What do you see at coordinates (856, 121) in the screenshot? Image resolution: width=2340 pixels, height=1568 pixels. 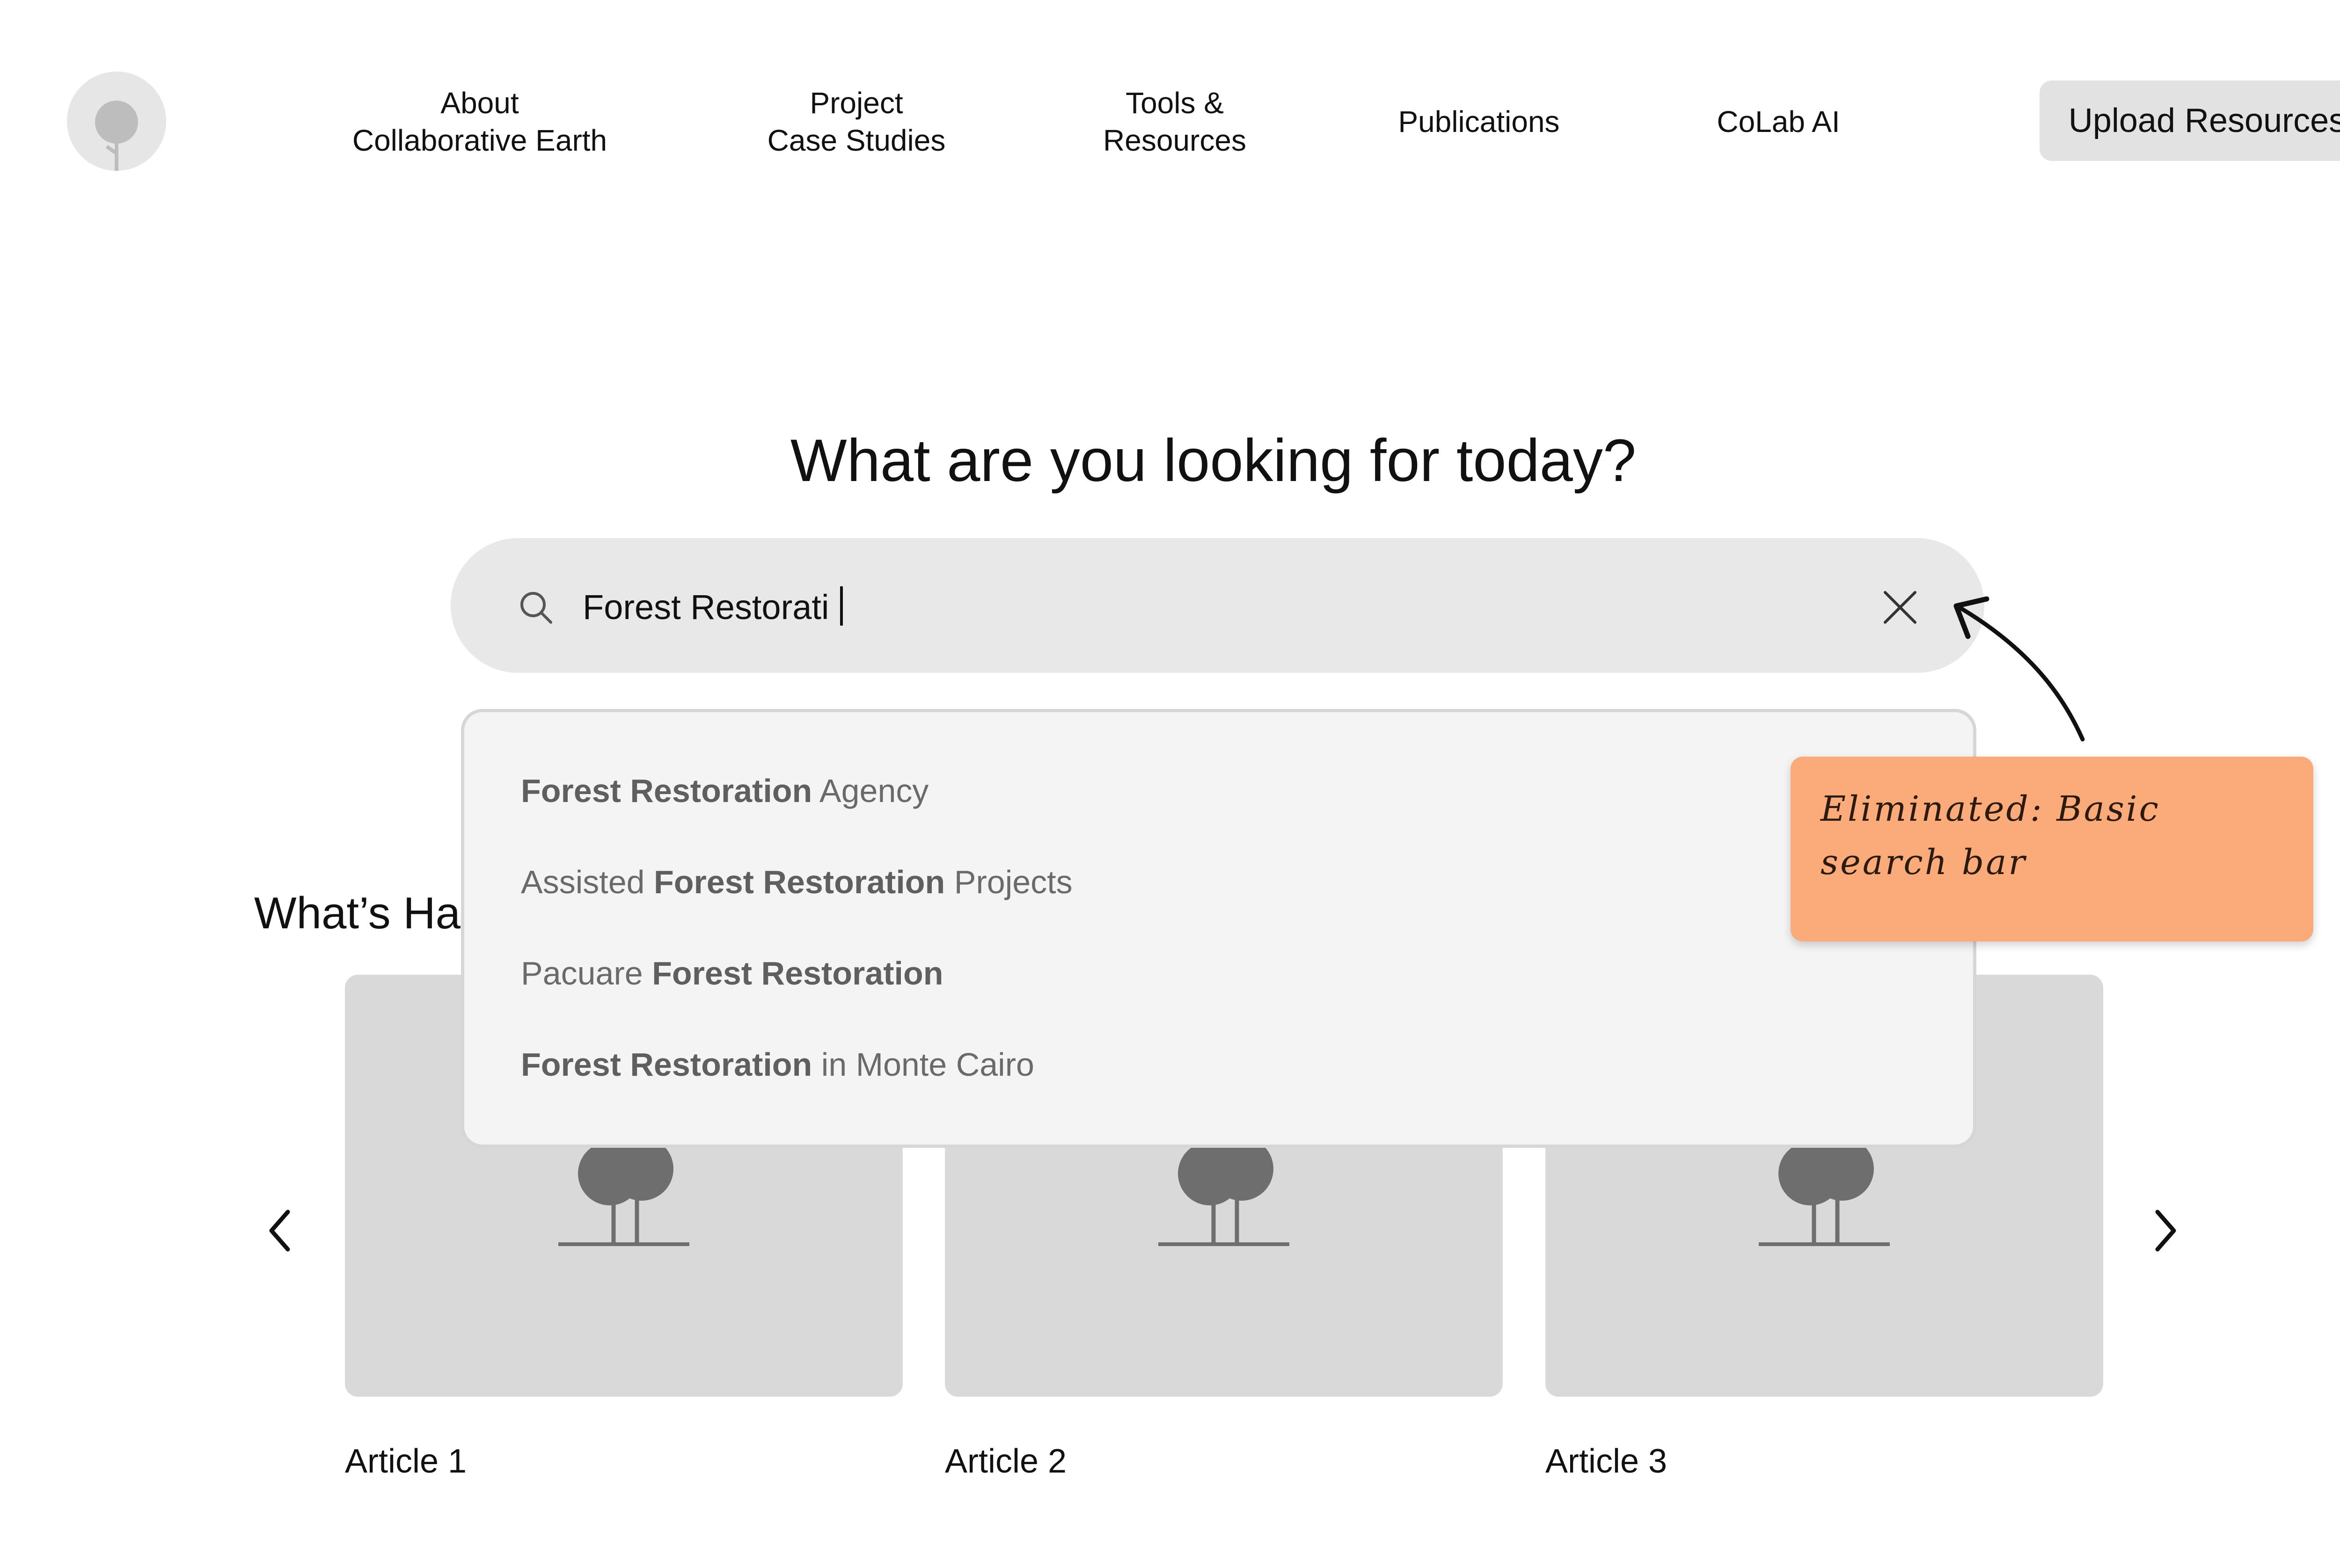 I see `nav-project-case-studies: Project Case Studies` at bounding box center [856, 121].